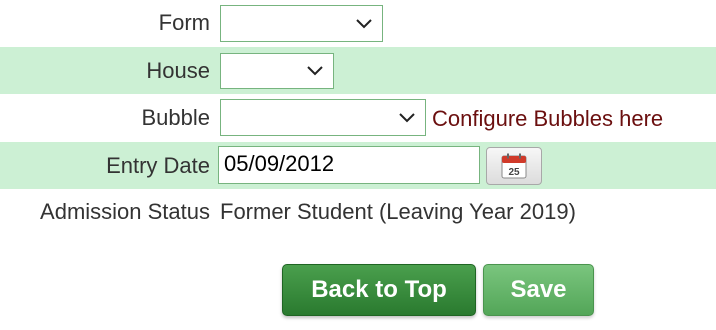 Image resolution: width=716 pixels, height=330 pixels. What do you see at coordinates (349, 165) in the screenshot?
I see `entry-date-input: 05/09/2012` at bounding box center [349, 165].